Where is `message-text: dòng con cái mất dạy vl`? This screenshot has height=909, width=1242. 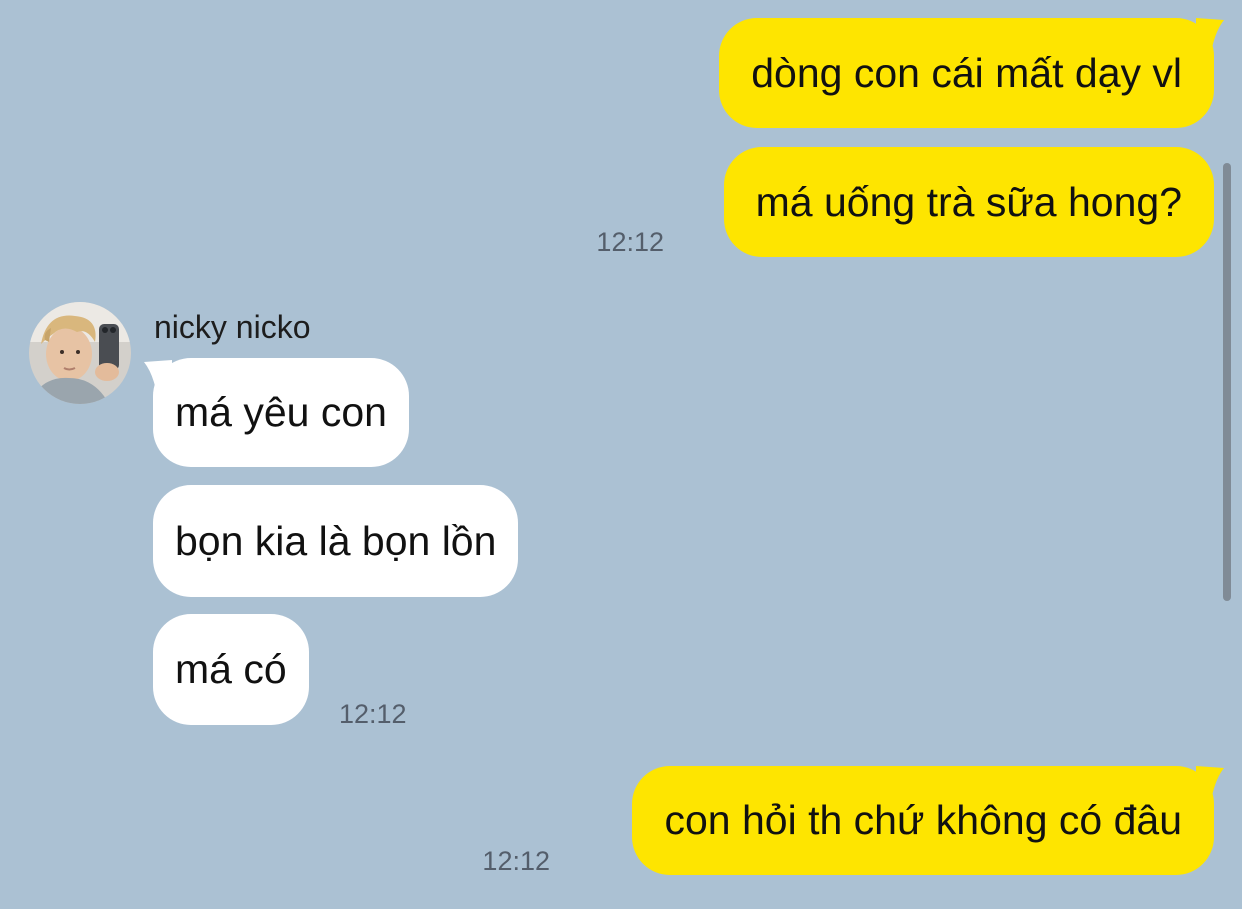
message-text: dòng con cái mất dạy vl is located at coordinates (966, 72).